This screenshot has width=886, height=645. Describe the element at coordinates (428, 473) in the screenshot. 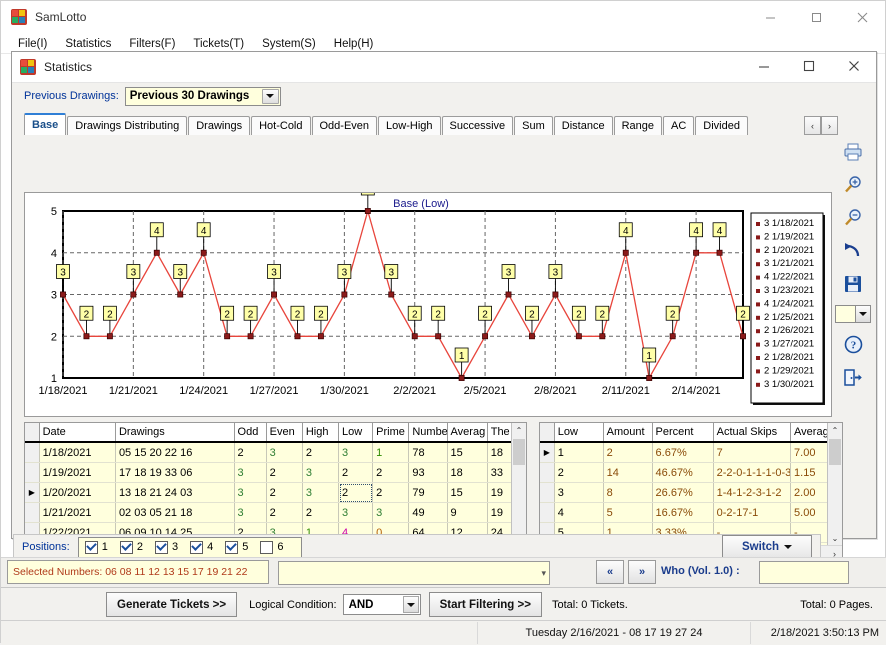

I see `table-cell: 93` at that location.